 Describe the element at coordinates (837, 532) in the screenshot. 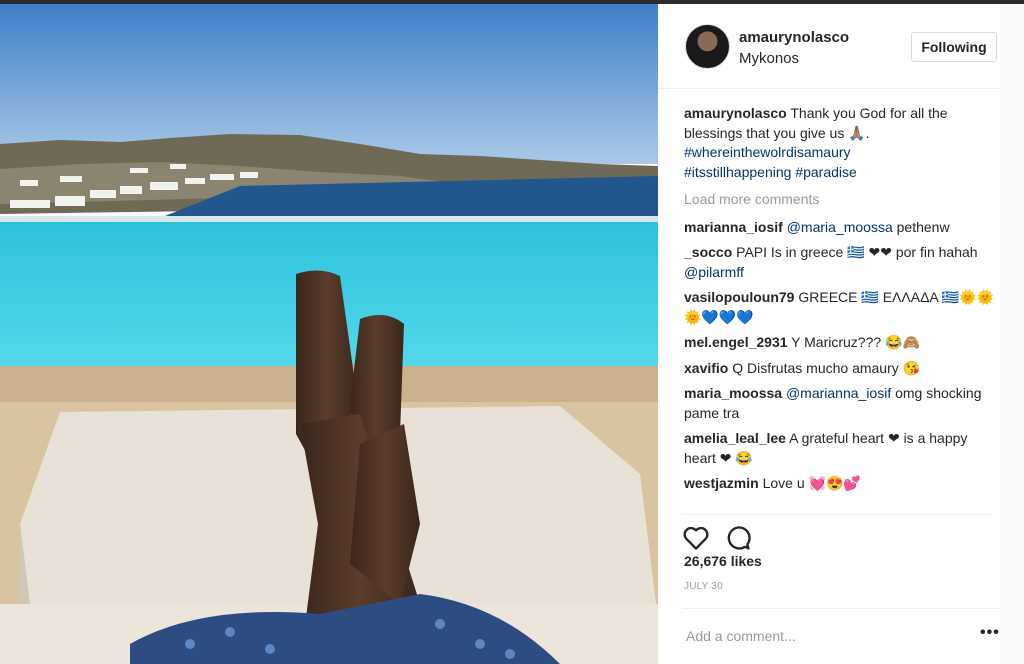

I see `post-actions` at that location.